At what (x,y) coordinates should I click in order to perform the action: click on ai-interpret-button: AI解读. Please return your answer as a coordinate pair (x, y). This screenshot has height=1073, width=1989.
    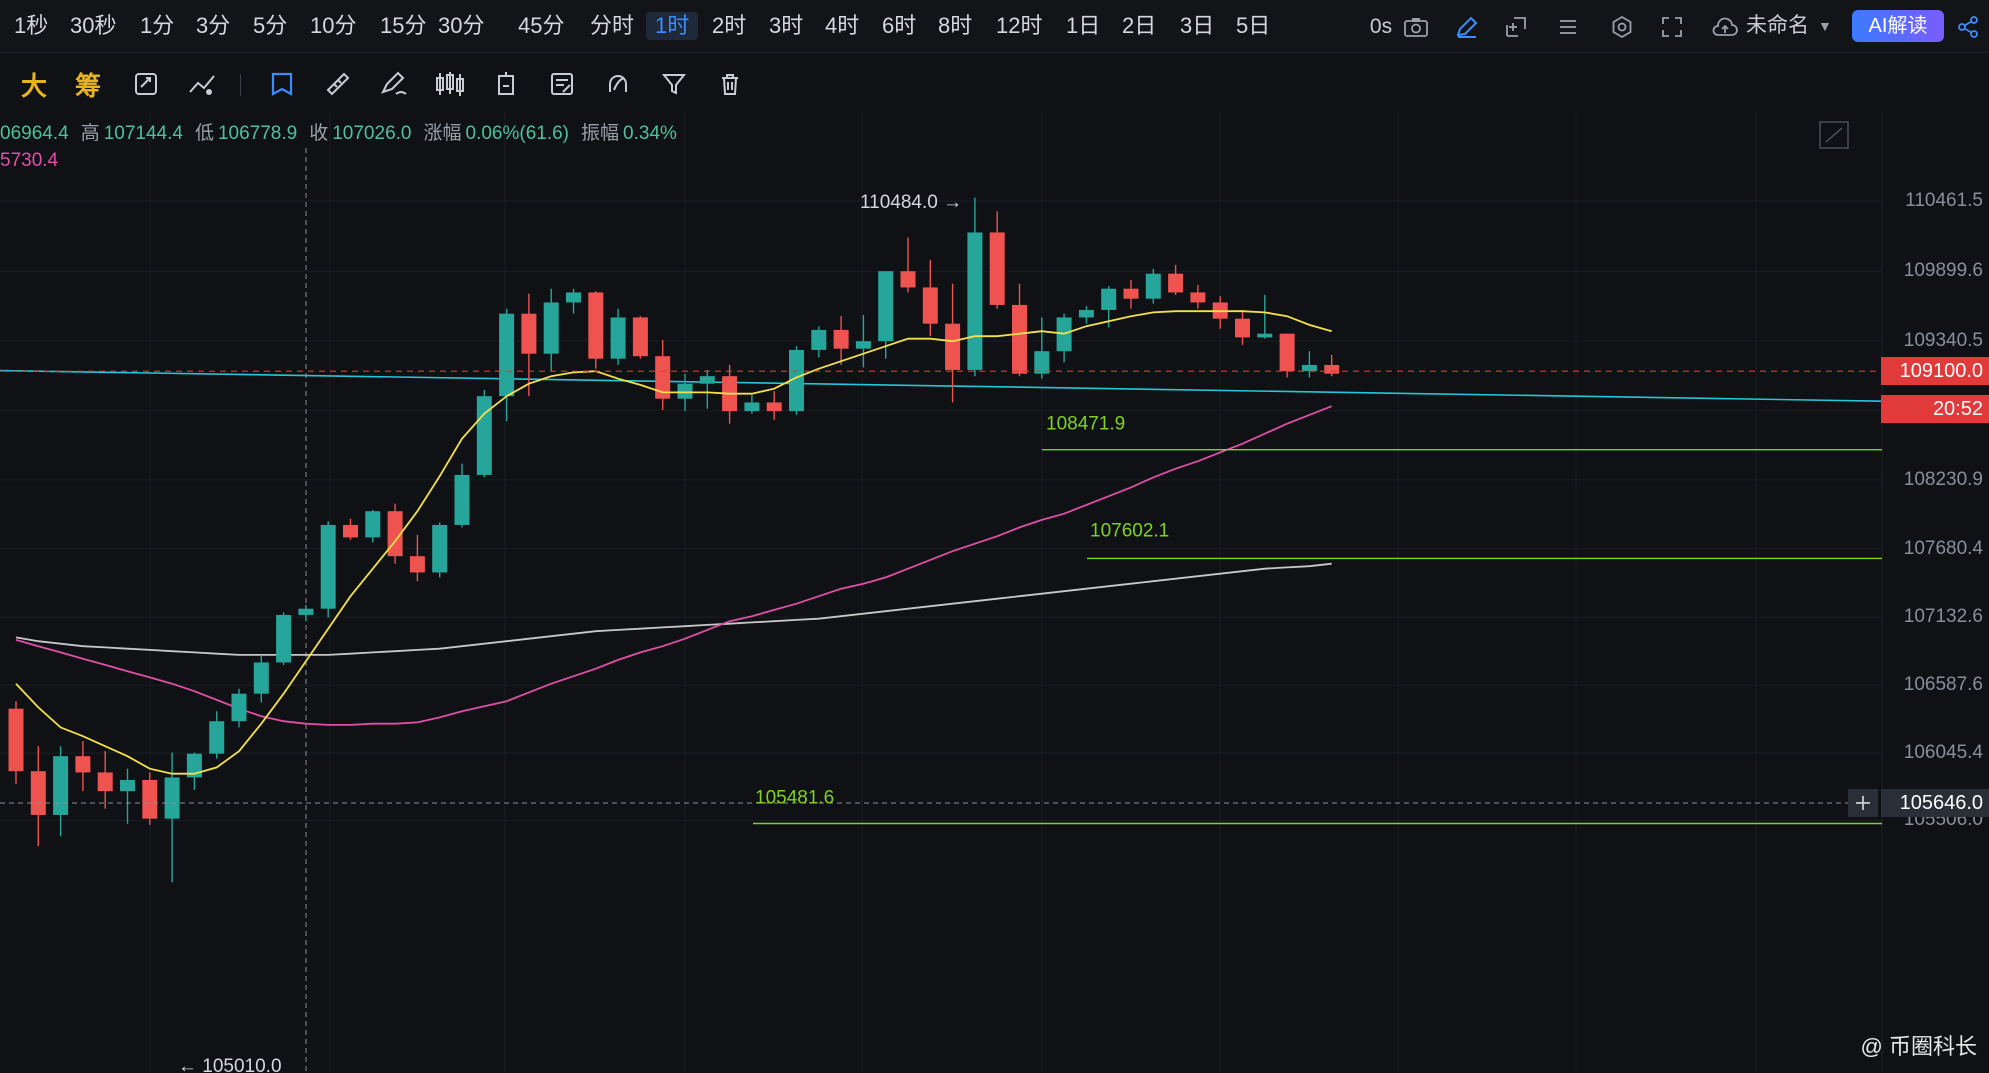
    Looking at the image, I should click on (1898, 26).